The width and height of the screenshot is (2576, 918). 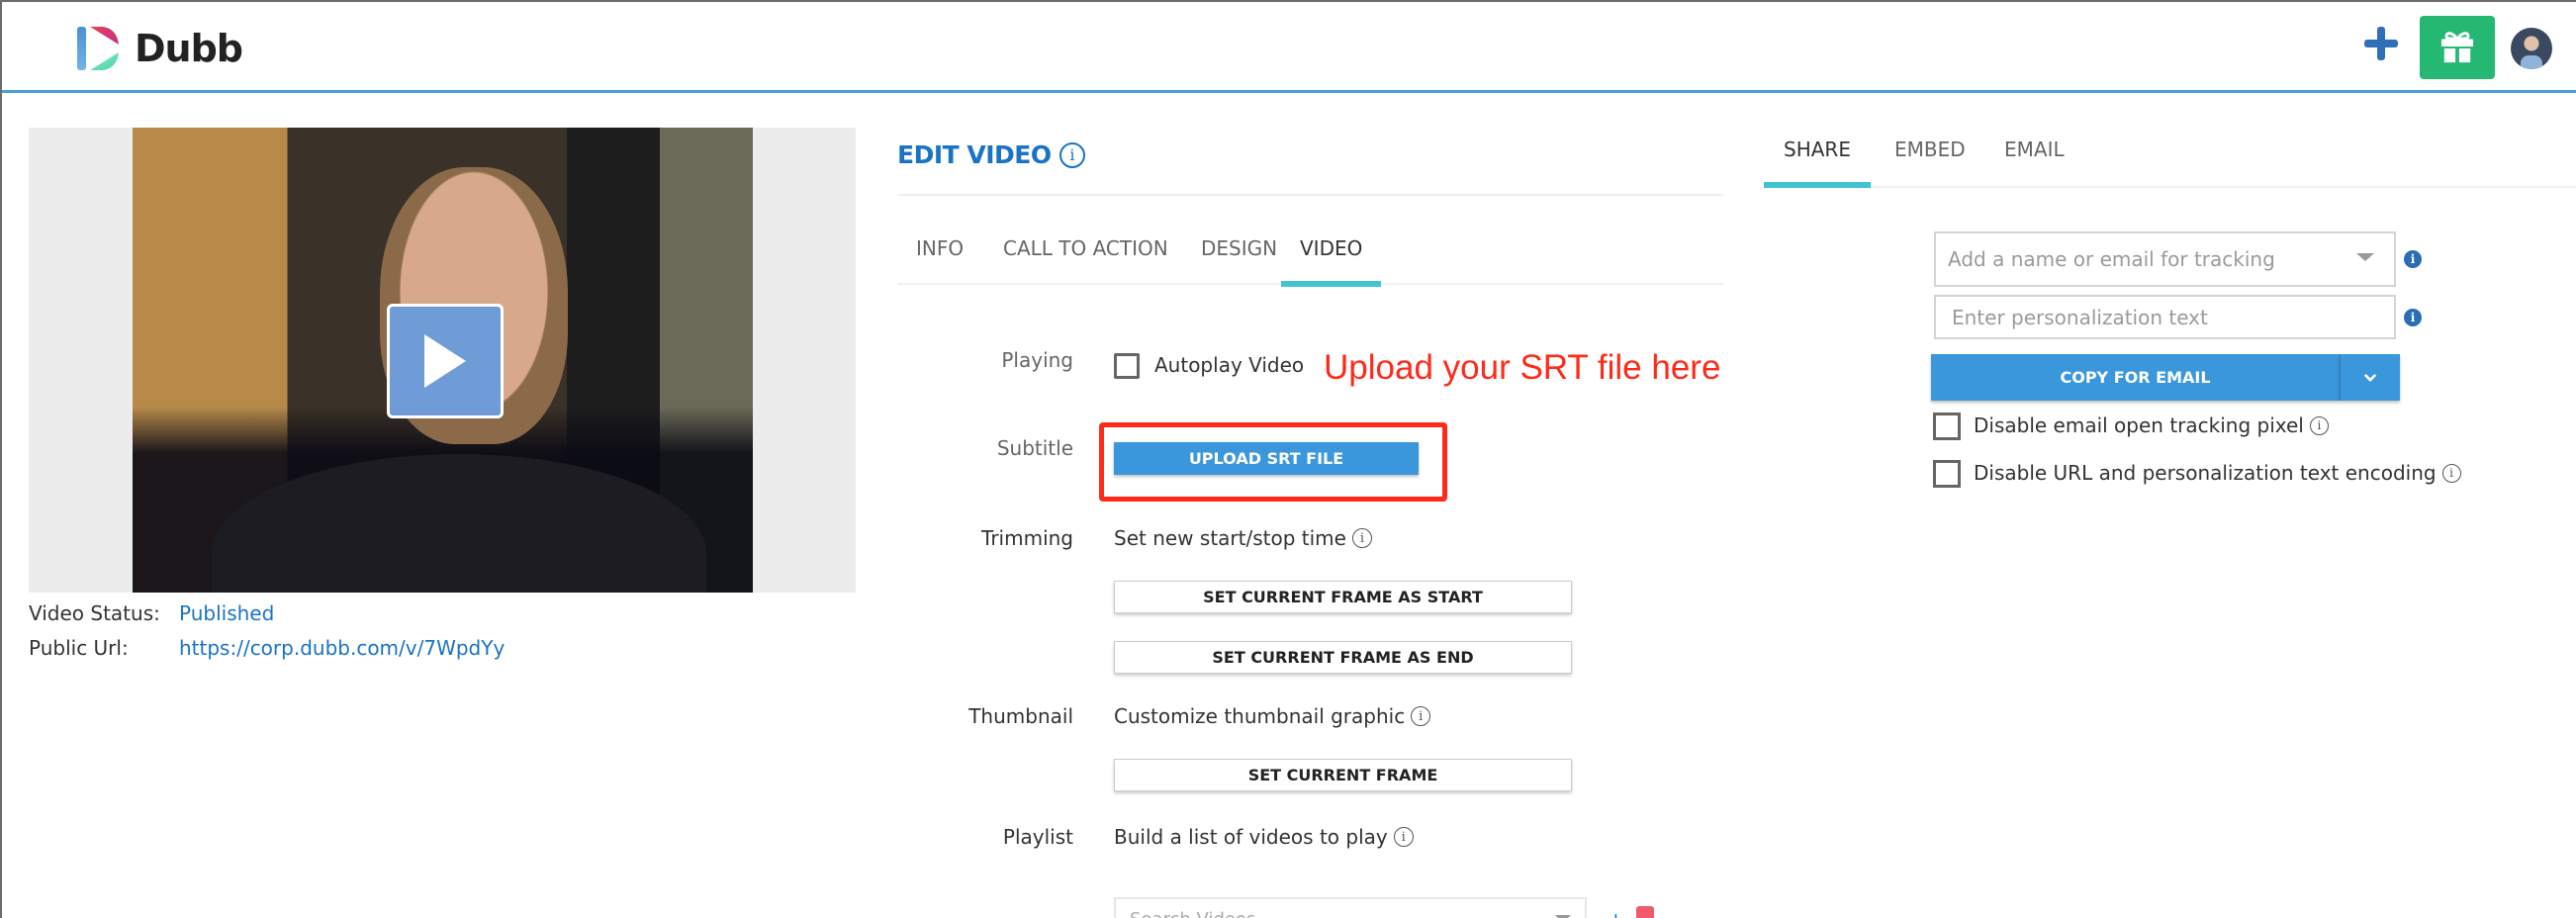 What do you see at coordinates (1230, 538) in the screenshot?
I see `trimming-text: Set new start/stop time` at bounding box center [1230, 538].